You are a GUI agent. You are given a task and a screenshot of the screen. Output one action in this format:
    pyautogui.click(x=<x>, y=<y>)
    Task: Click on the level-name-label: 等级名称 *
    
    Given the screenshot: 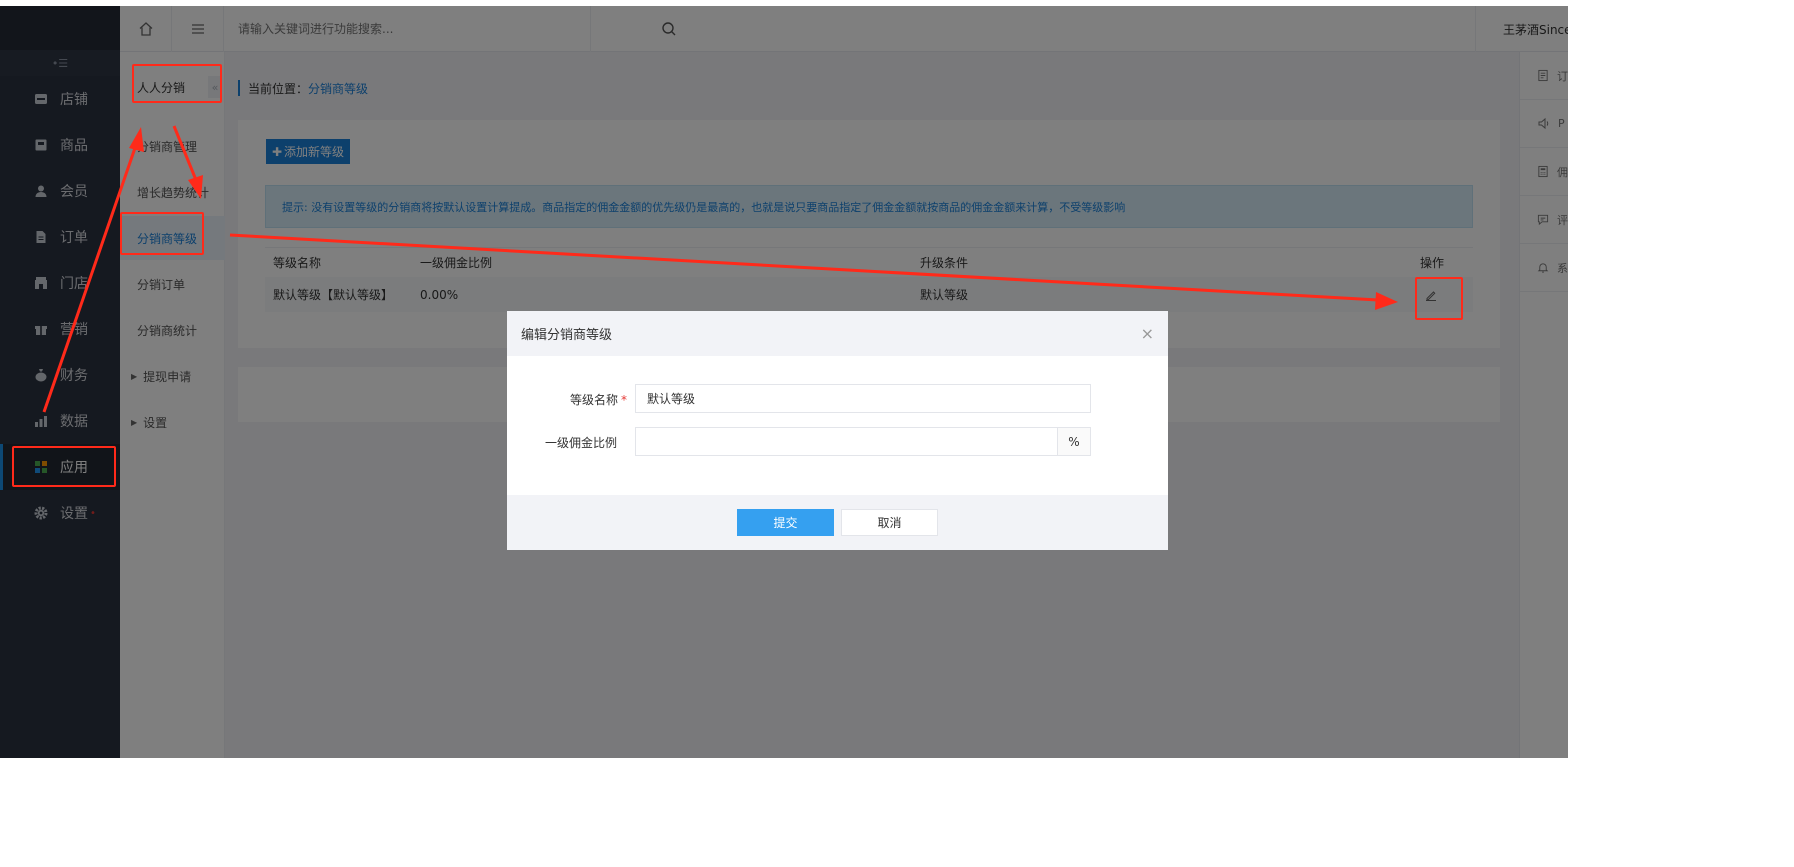 What is the action you would take?
    pyautogui.click(x=572, y=399)
    